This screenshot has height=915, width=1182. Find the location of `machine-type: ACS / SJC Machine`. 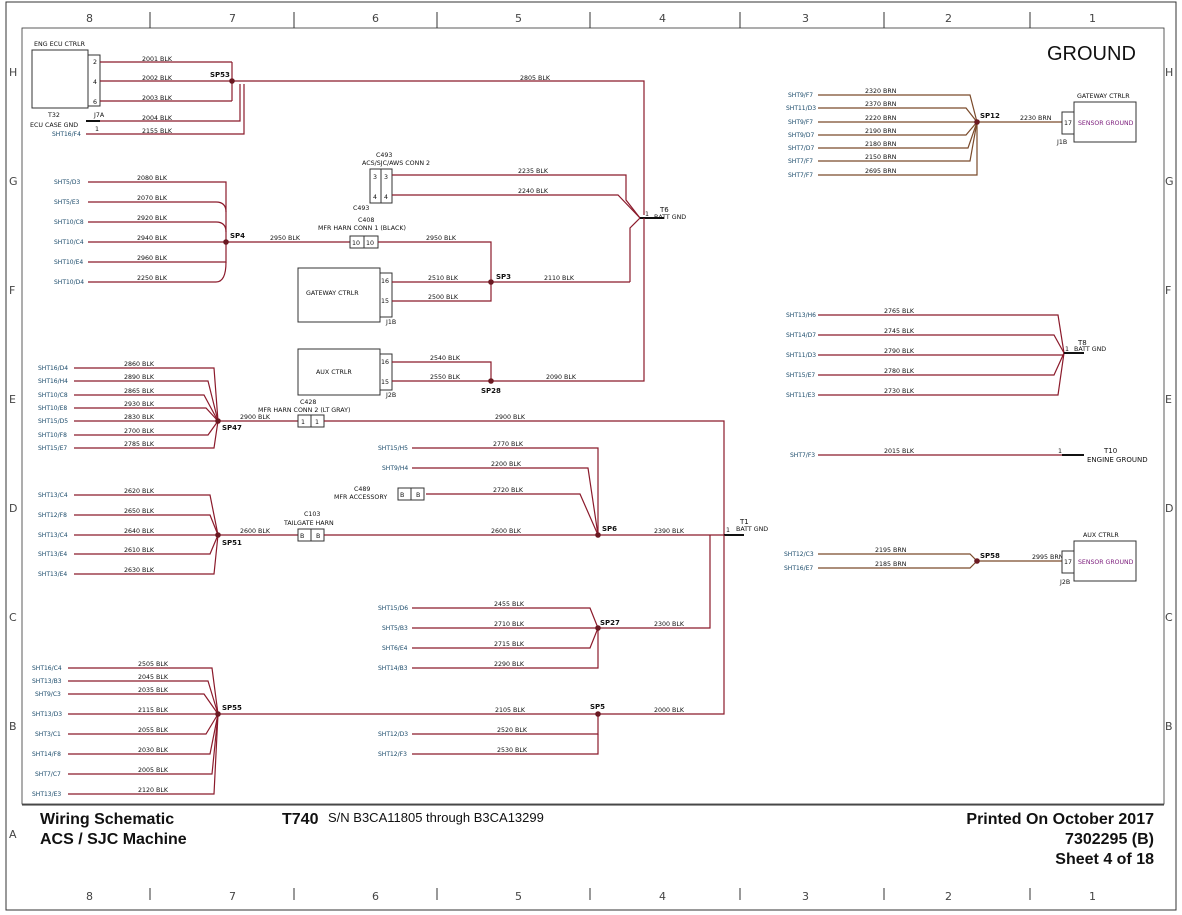

machine-type: ACS / SJC Machine is located at coordinates (113, 839).